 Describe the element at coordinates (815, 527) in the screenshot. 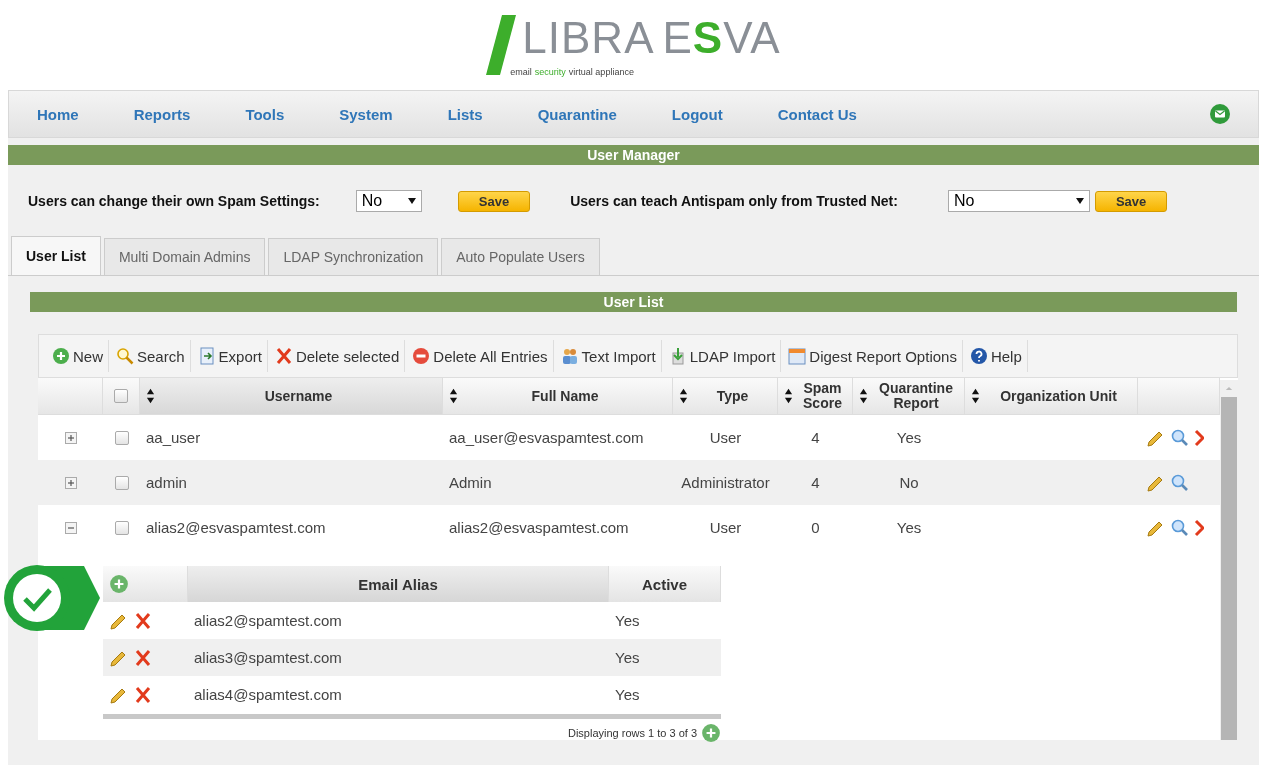

I see `table-cell: 0` at that location.